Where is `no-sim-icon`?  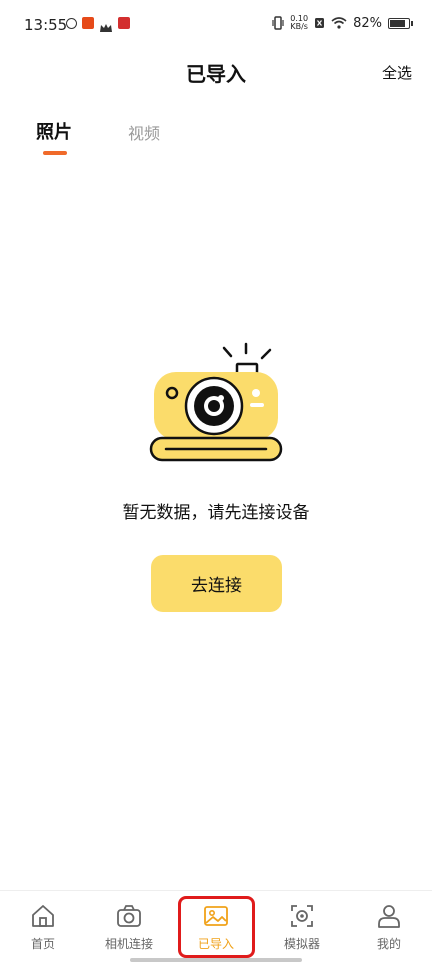 no-sim-icon is located at coordinates (320, 23).